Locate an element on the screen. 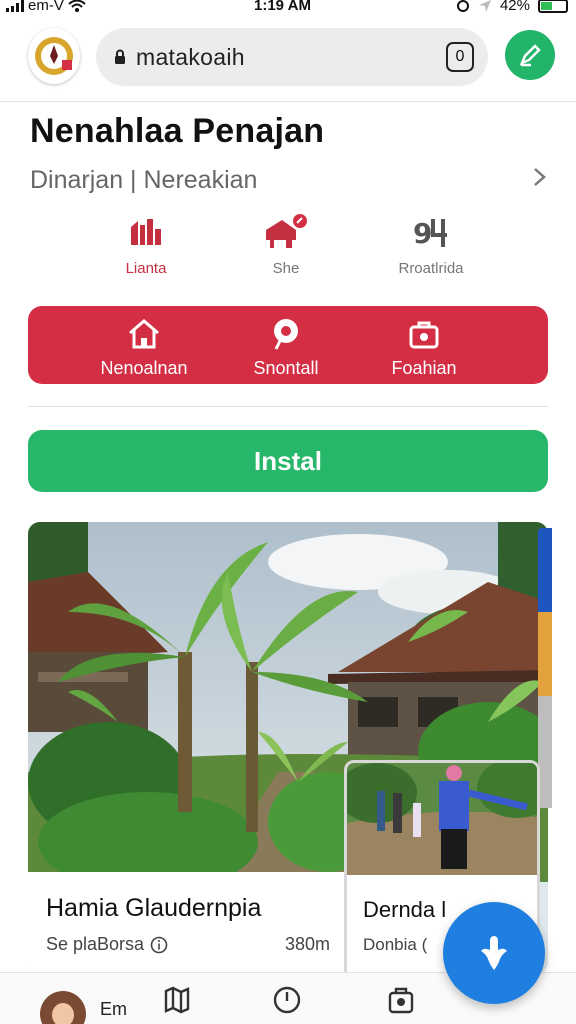 This screenshot has height=1024, width=576. info-icon is located at coordinates (159, 945).